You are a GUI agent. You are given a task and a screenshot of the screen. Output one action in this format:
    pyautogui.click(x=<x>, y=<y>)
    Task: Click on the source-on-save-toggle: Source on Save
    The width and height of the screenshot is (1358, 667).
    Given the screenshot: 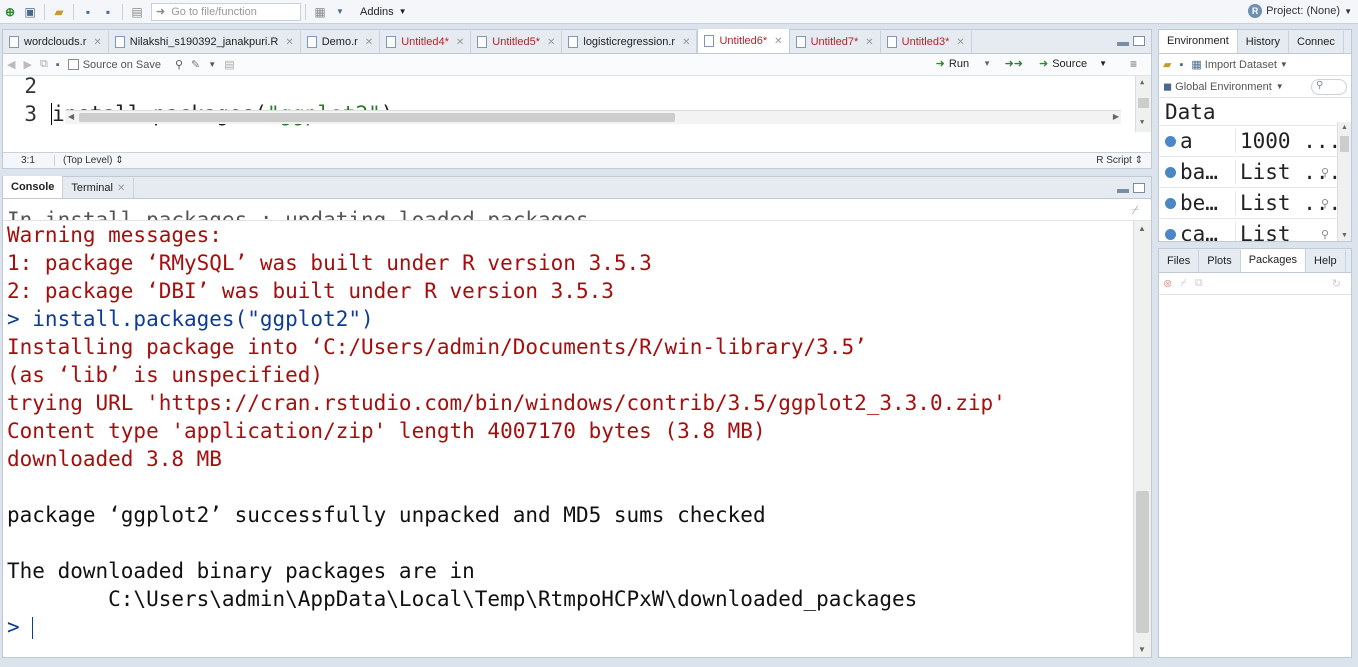 What is the action you would take?
    pyautogui.click(x=114, y=65)
    